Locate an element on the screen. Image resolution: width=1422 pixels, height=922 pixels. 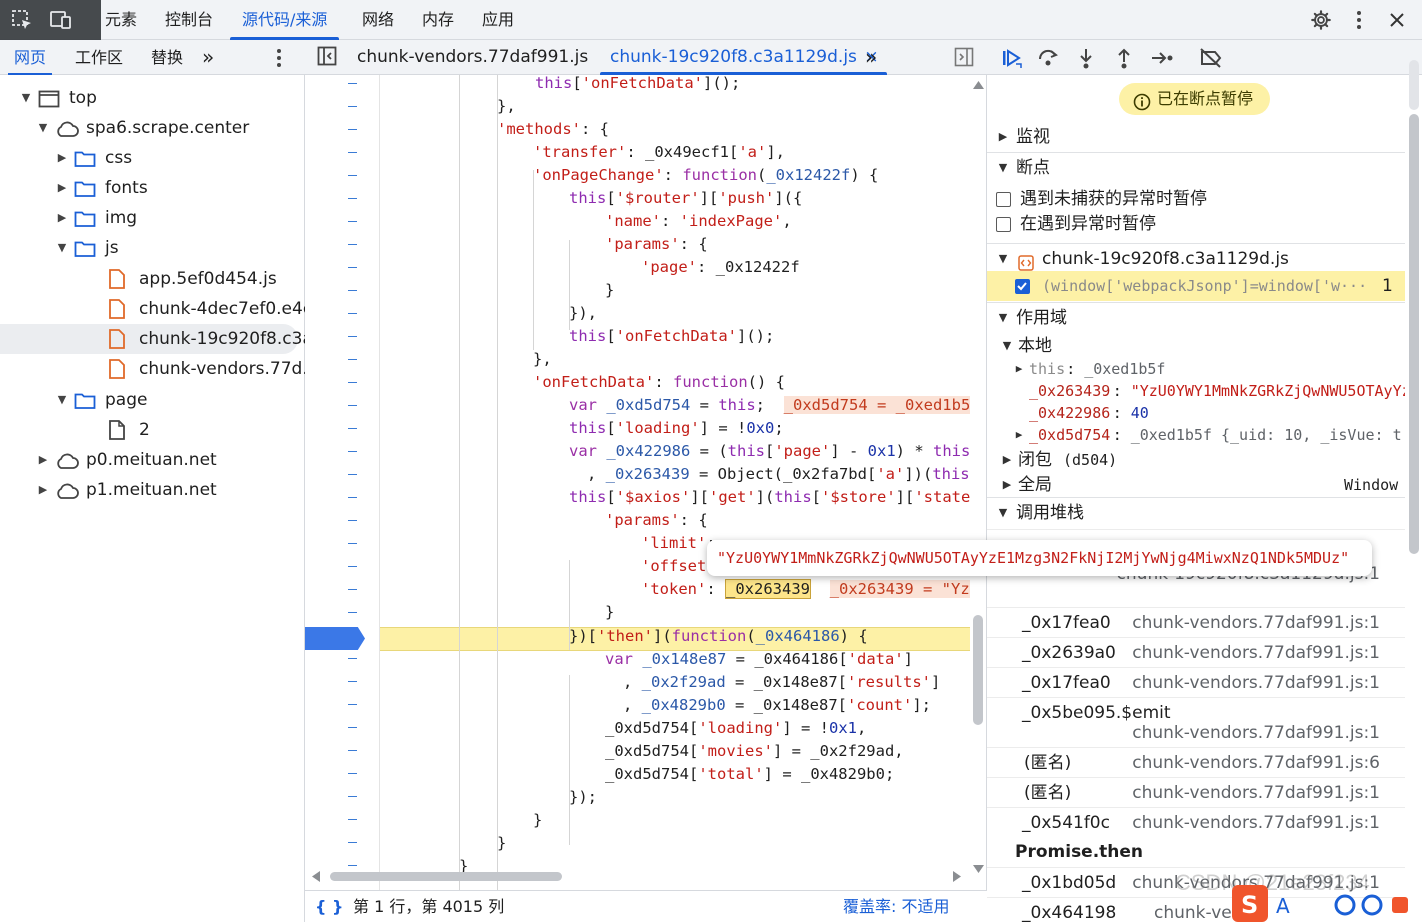
call-frame: _0x541f0c chunk-vendors.77daf991.js:1 is located at coordinates (1196, 822).